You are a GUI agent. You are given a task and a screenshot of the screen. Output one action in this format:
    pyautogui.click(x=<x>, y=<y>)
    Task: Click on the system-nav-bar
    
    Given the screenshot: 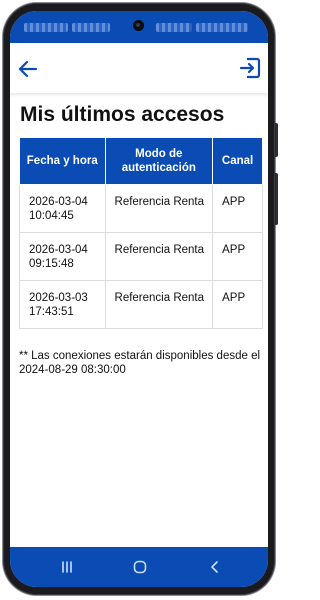 What is the action you would take?
    pyautogui.click(x=139, y=567)
    